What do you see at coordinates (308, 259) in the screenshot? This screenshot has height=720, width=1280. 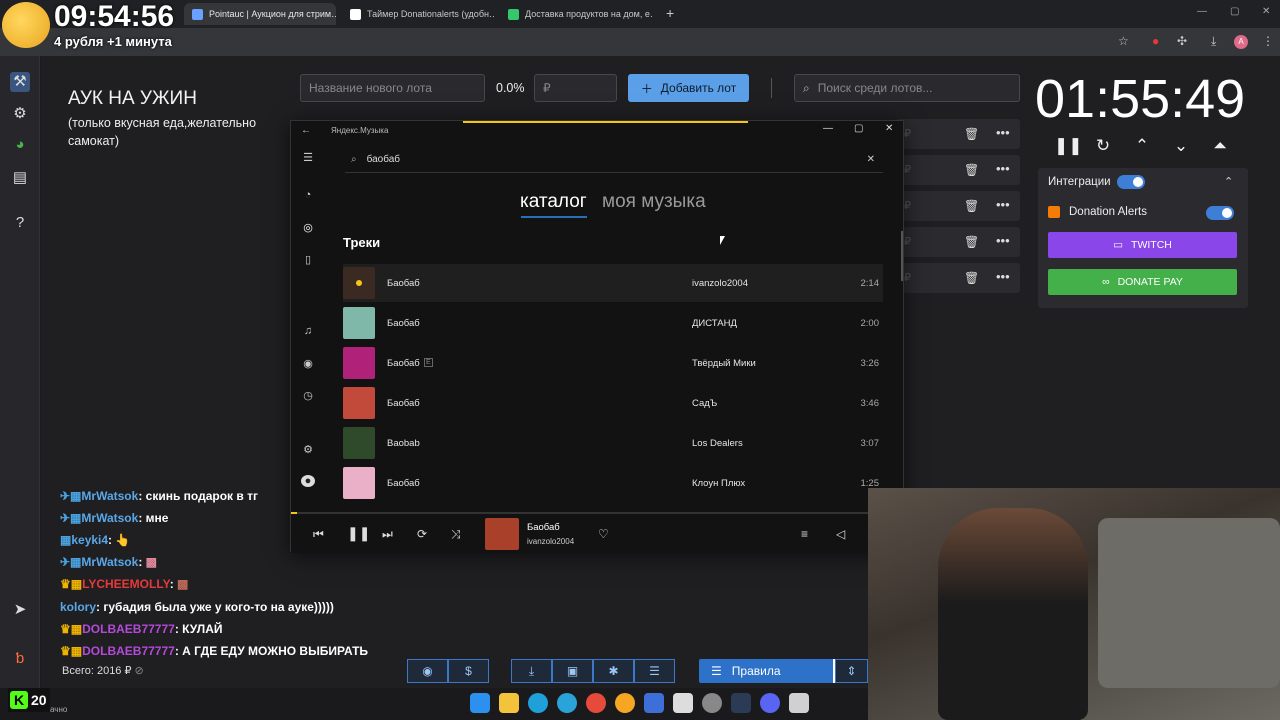 I see `book-icon: ▯` at bounding box center [308, 259].